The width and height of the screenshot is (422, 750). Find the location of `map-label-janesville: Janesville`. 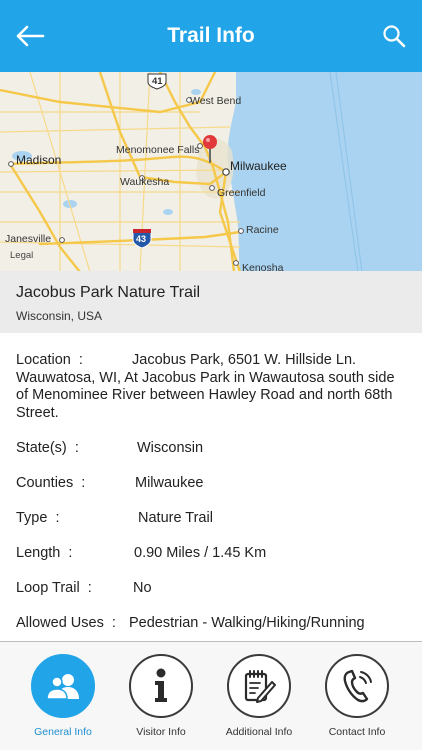

map-label-janesville: Janesville is located at coordinates (28, 239).